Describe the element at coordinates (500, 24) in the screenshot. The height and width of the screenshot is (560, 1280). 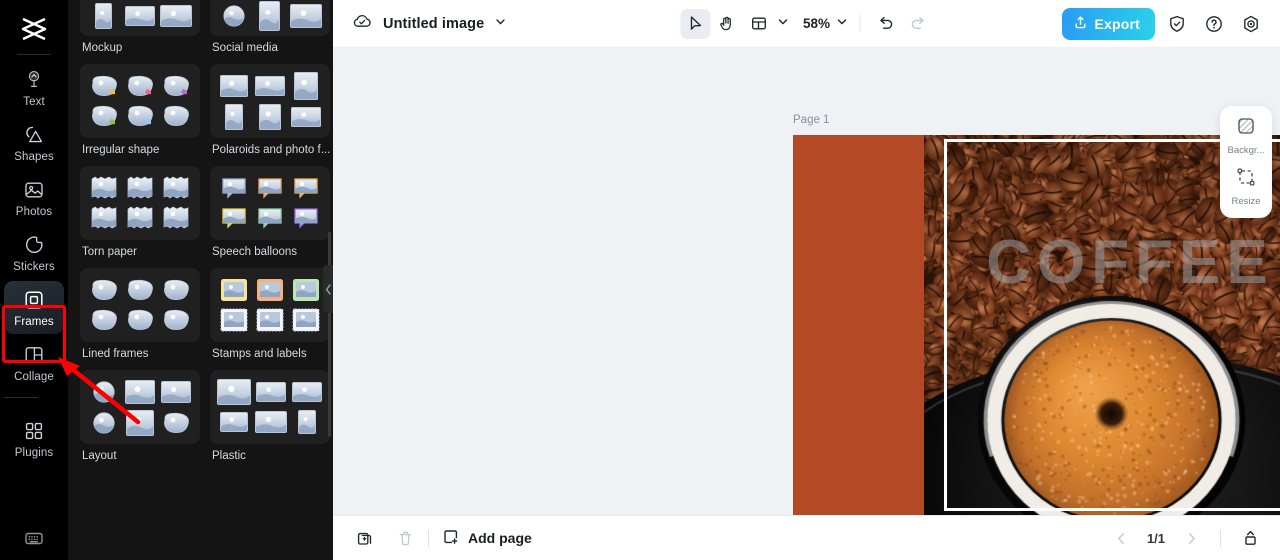
I see `title-chevron-down-icon` at that location.